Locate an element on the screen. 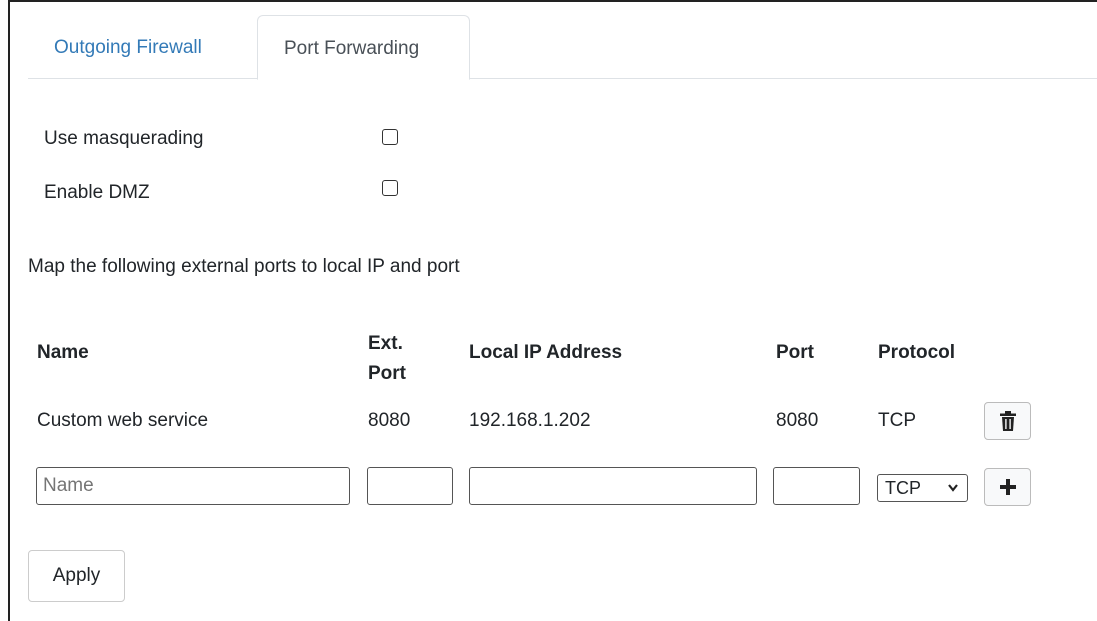 The width and height of the screenshot is (1097, 621). header-local-ip: Local IP Address is located at coordinates (546, 352).